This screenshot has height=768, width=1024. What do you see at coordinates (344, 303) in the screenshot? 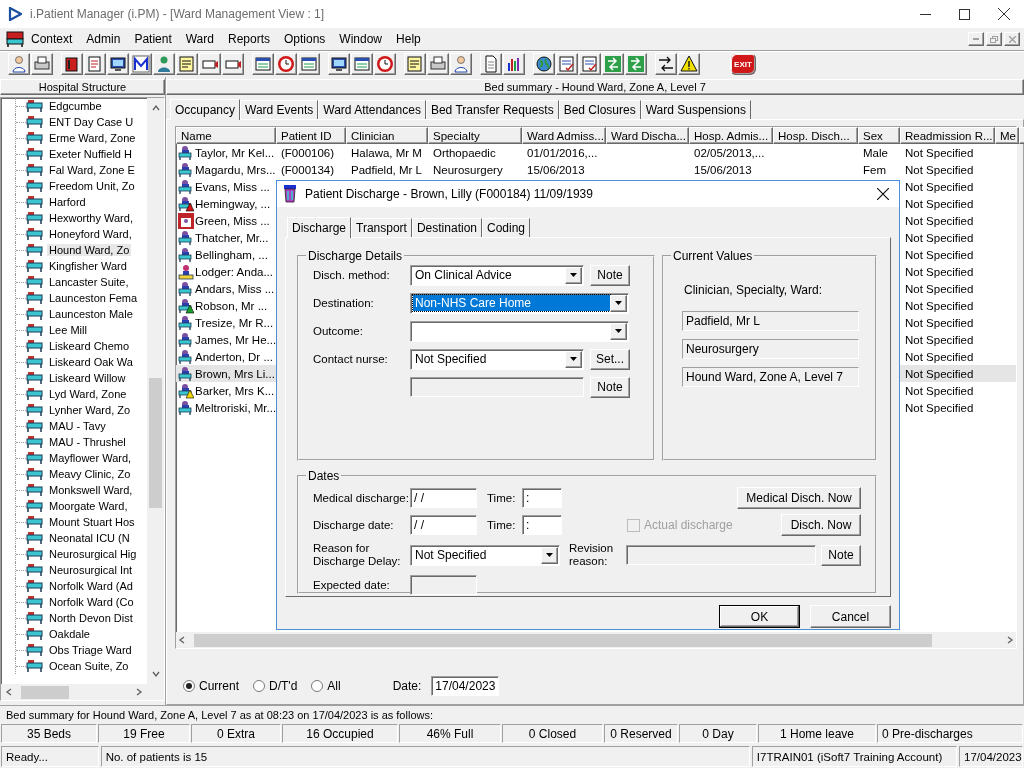
I see `field-label: Destination:` at bounding box center [344, 303].